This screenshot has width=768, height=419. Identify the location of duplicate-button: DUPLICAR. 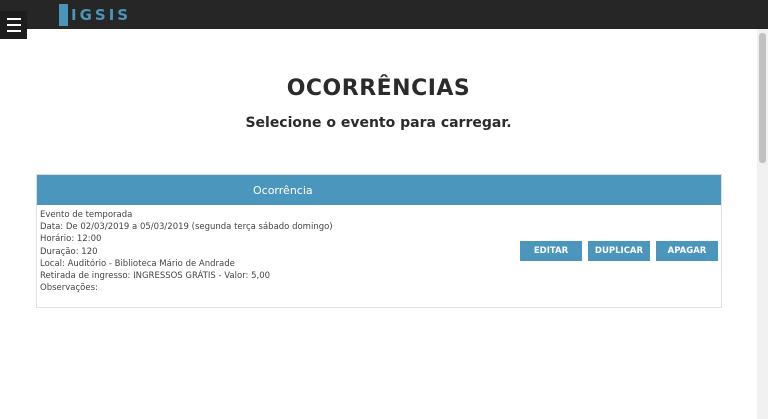
(619, 251).